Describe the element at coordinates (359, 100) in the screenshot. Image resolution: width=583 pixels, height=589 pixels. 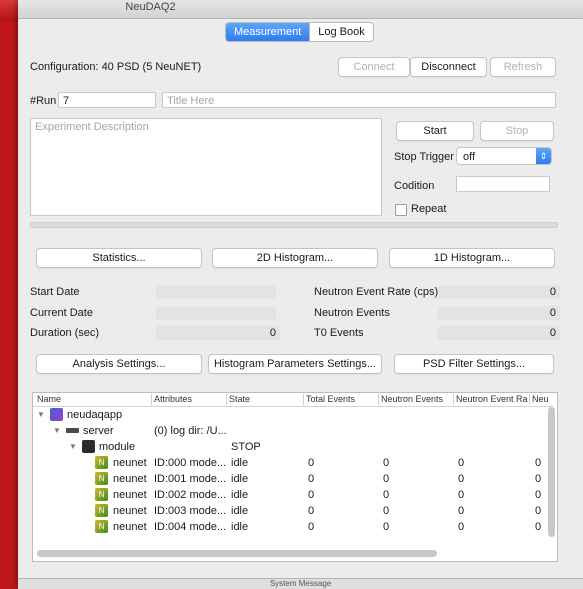
I see `title-input: Title Here` at that location.